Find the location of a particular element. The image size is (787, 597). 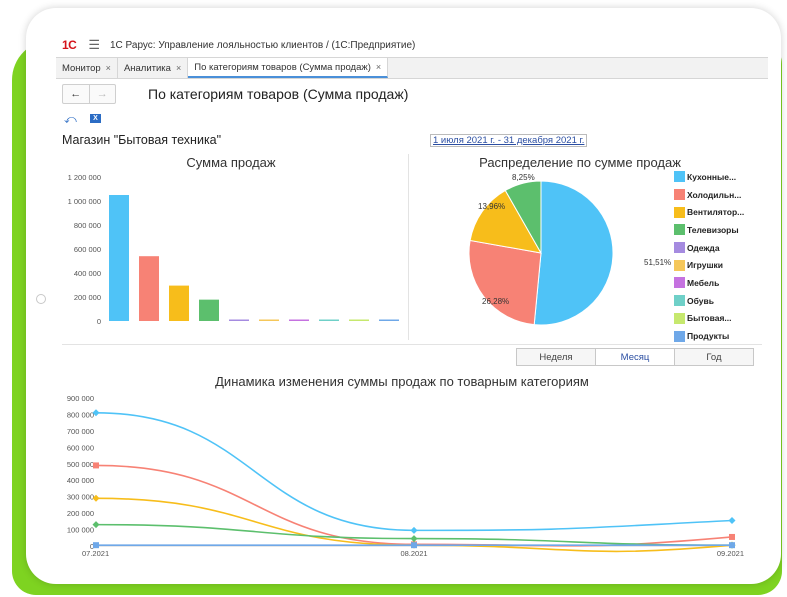

bar-chart-title: Сумма продаж is located at coordinates (230, 162).